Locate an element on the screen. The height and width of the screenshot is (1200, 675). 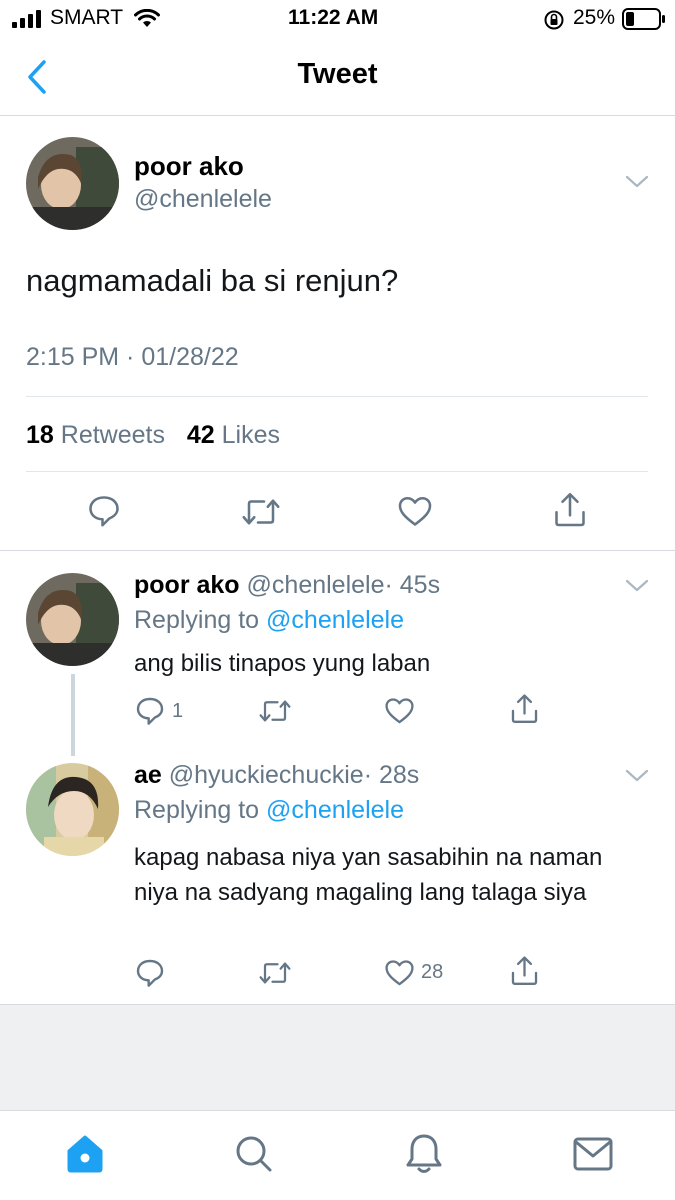
reply-author-name: poor ako is located at coordinates (187, 585).